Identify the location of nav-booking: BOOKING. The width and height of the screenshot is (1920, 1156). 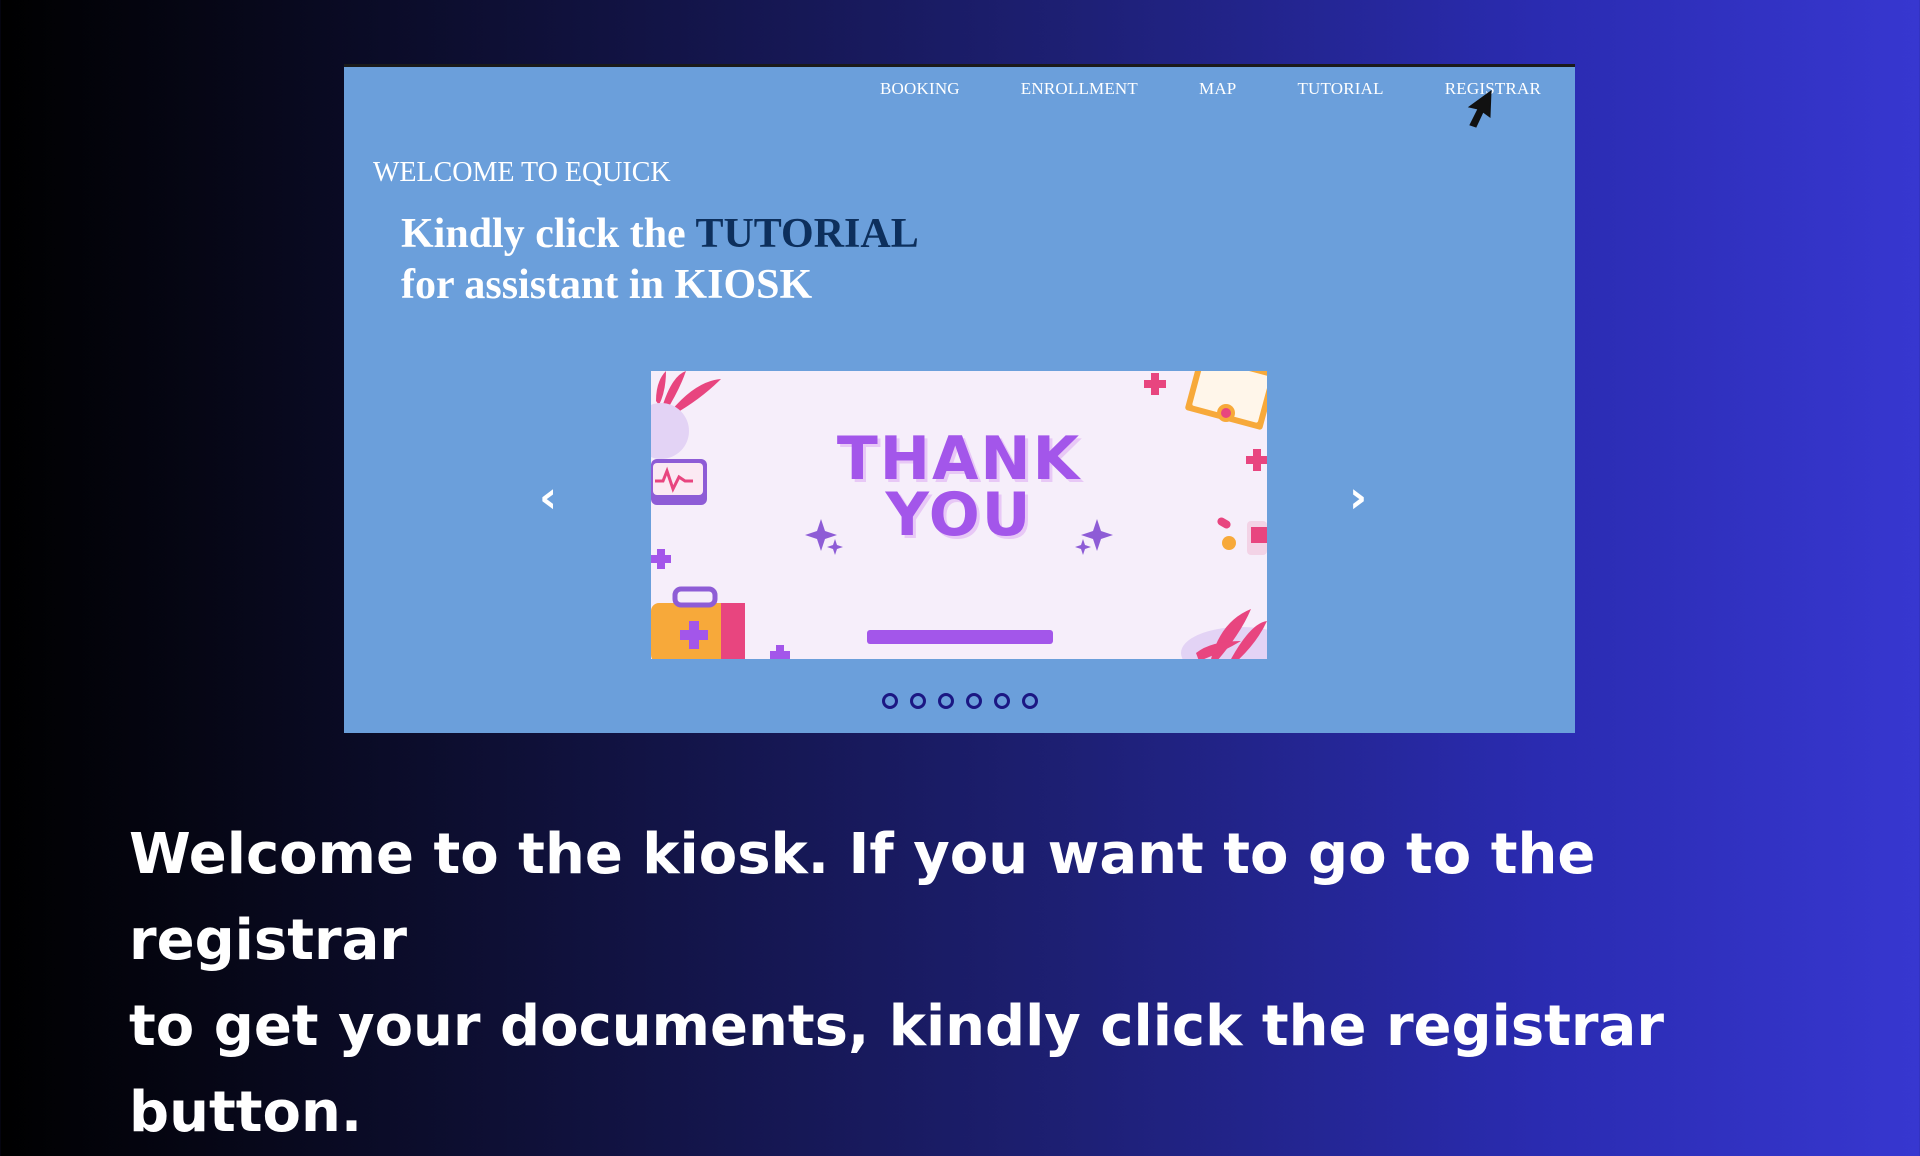
(920, 89).